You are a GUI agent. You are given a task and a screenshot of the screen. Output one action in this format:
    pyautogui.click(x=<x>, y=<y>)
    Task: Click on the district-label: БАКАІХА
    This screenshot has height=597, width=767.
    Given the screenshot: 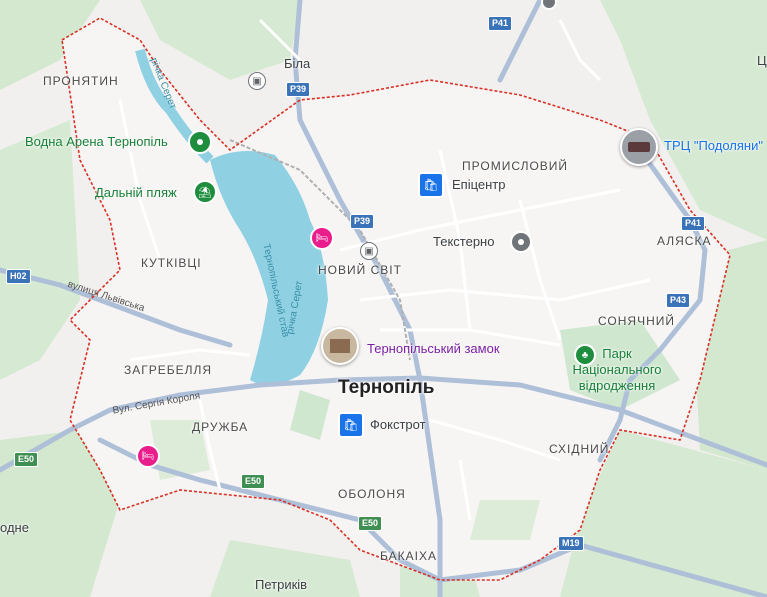 What is the action you would take?
    pyautogui.click(x=408, y=556)
    